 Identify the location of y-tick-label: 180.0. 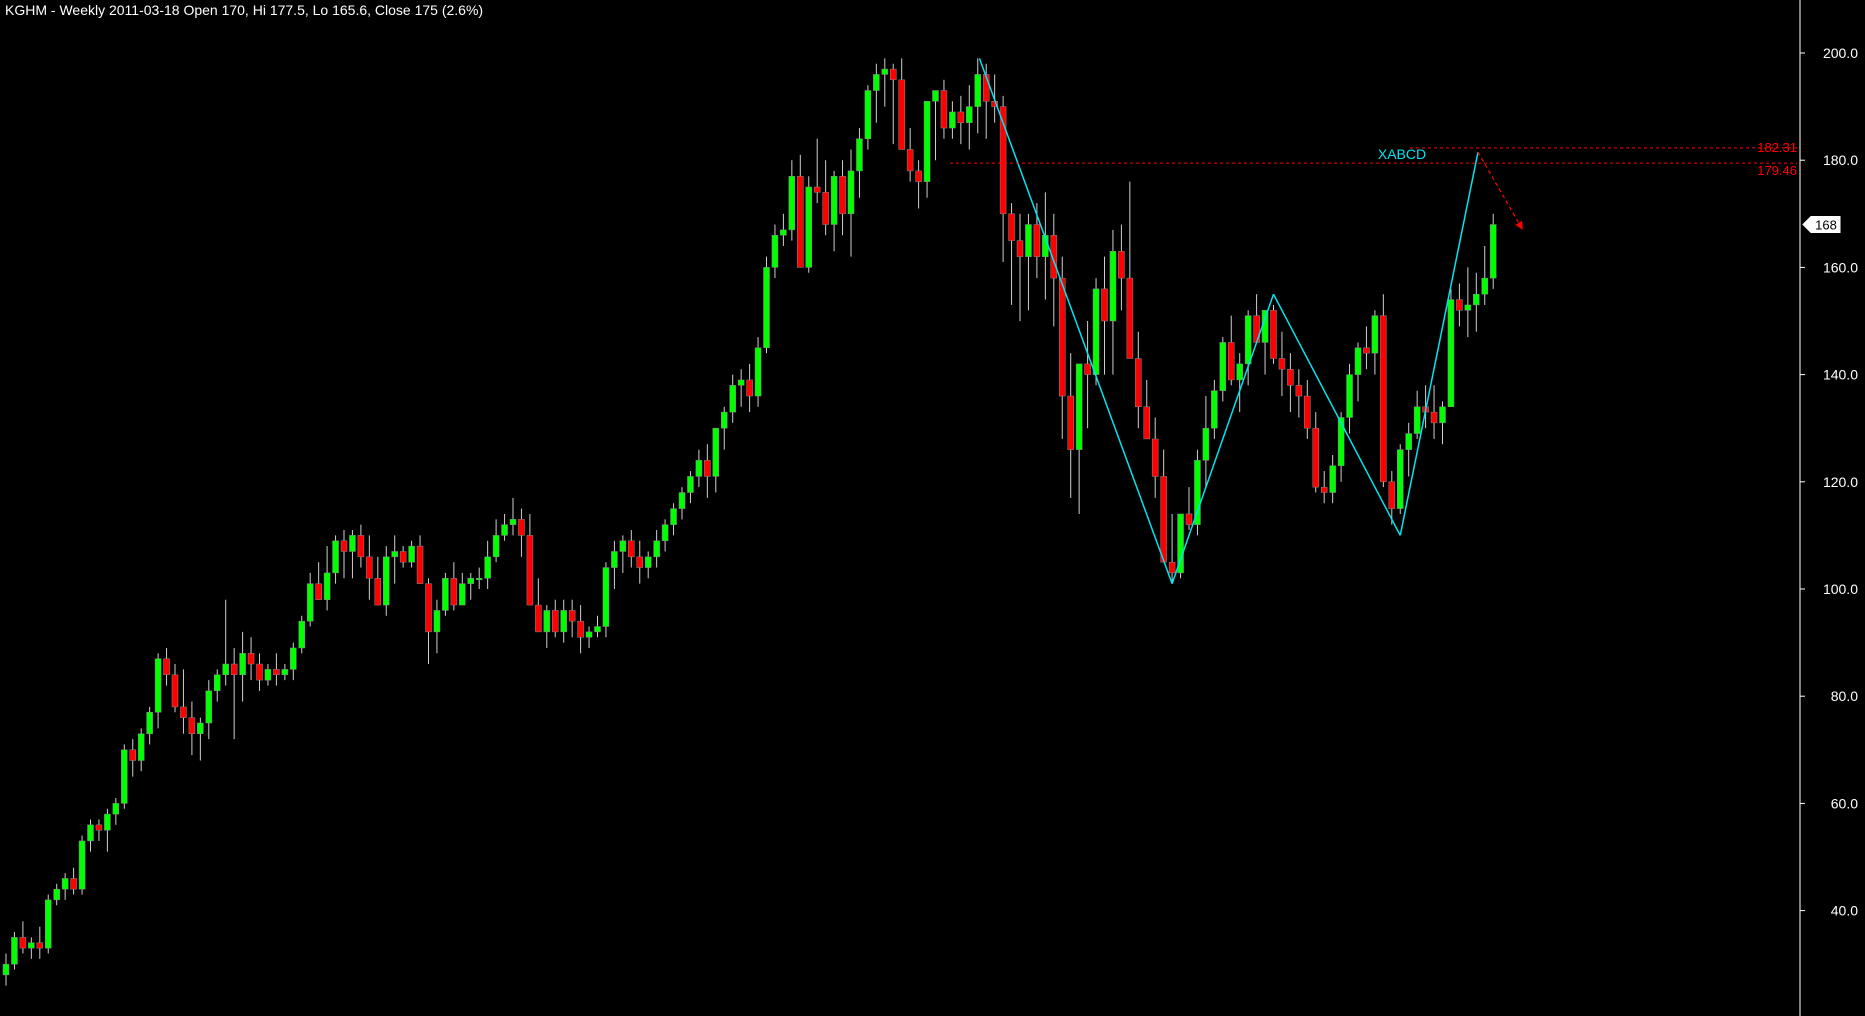
(1840, 160).